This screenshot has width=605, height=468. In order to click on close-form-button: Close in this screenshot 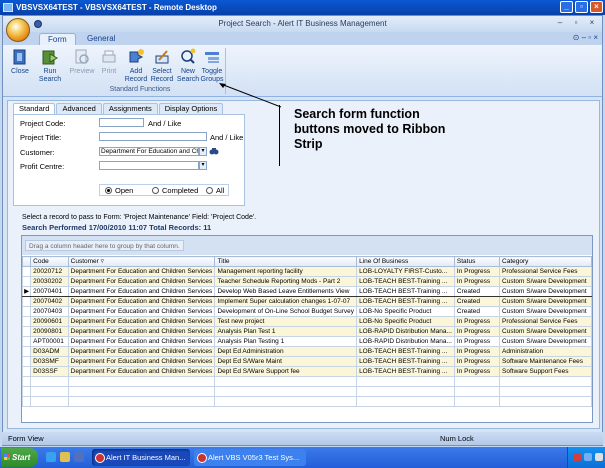, I will do `click(20, 62)`.